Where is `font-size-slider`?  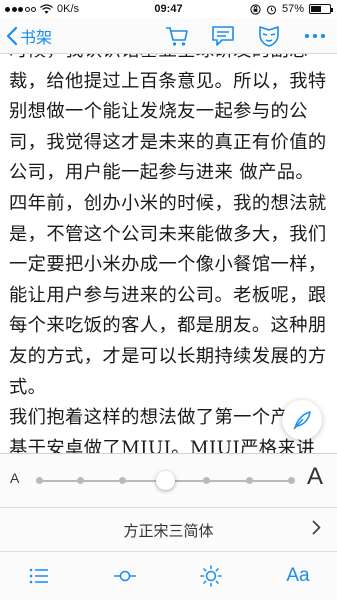
font-size-slider is located at coordinates (165, 480).